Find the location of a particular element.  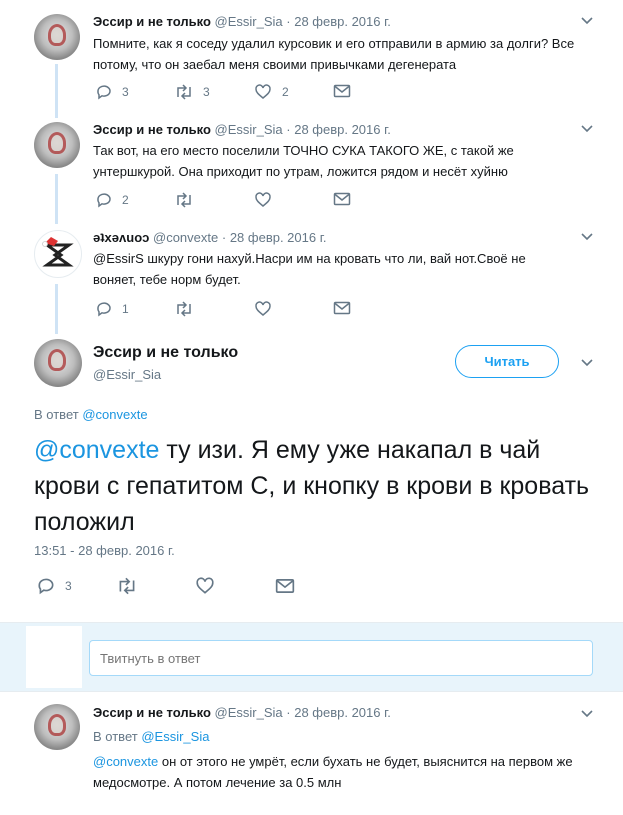

reply-to-line: В ответ @Essir_Sia is located at coordinates (151, 736).